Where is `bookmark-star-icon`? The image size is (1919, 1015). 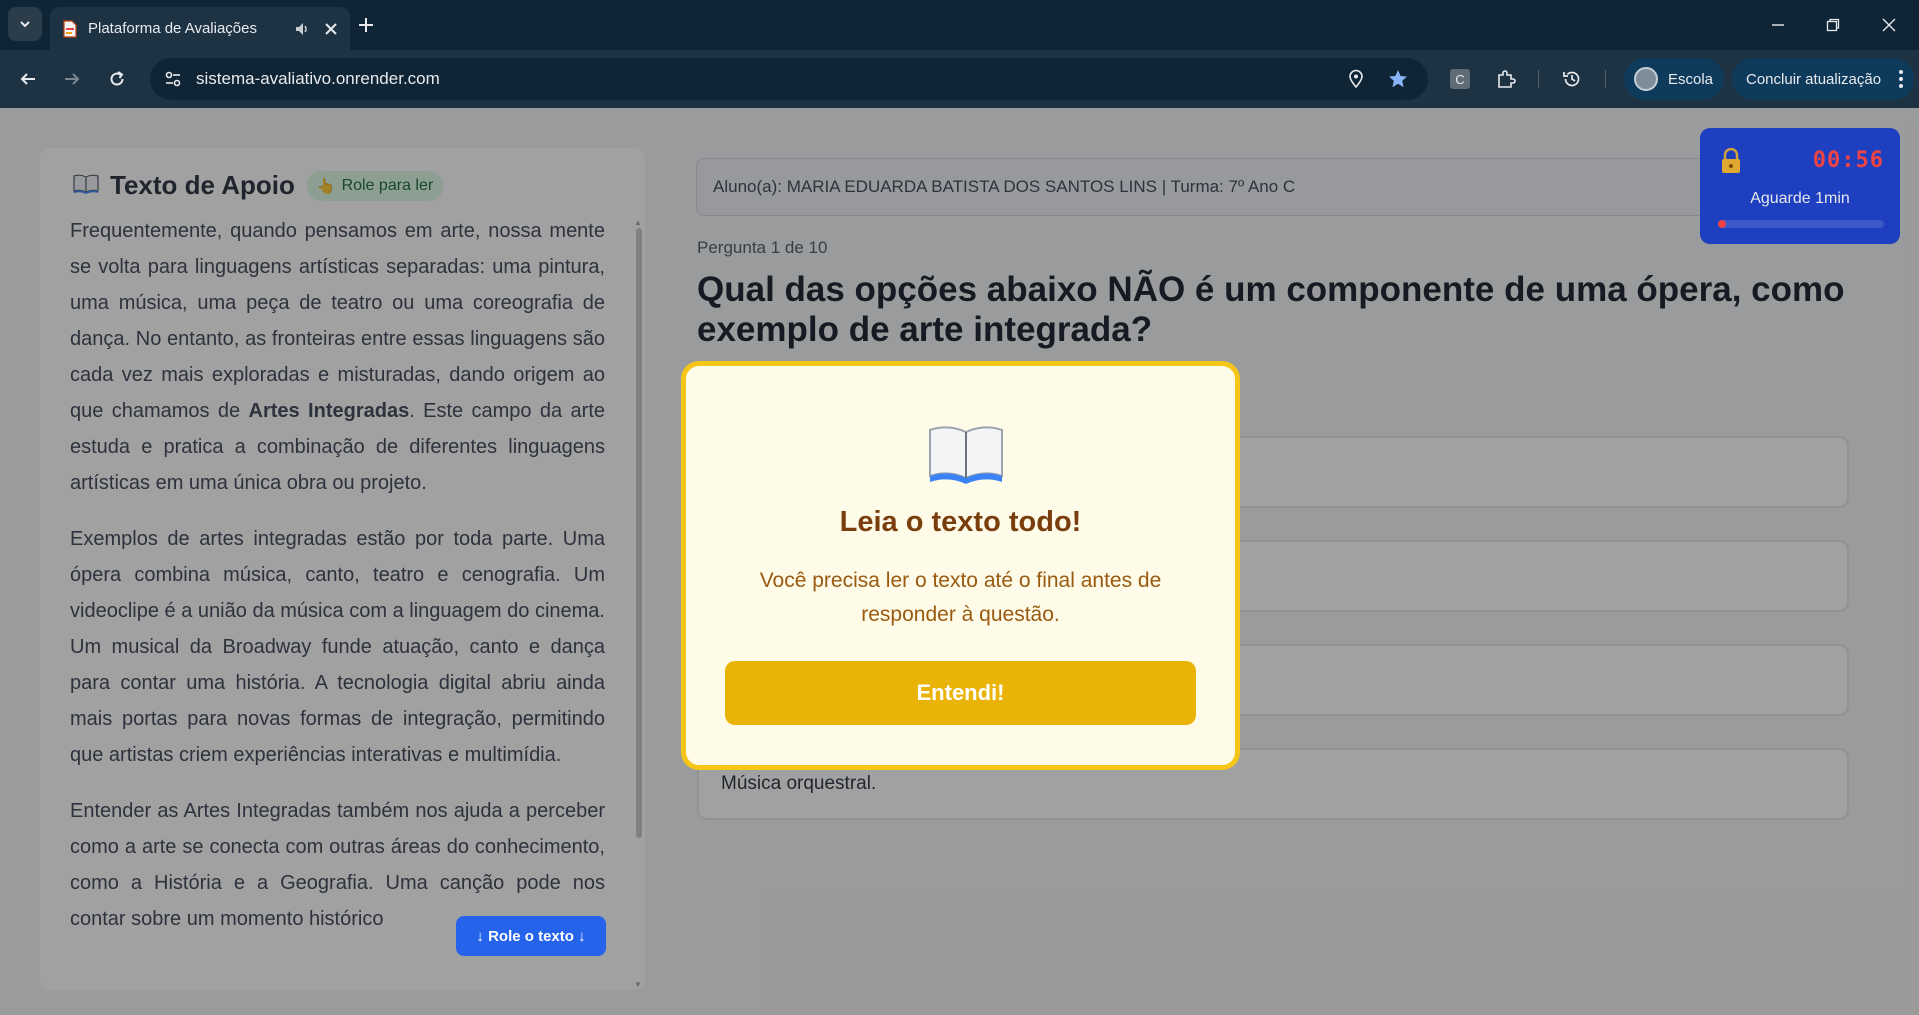
bookmark-star-icon is located at coordinates (1398, 79).